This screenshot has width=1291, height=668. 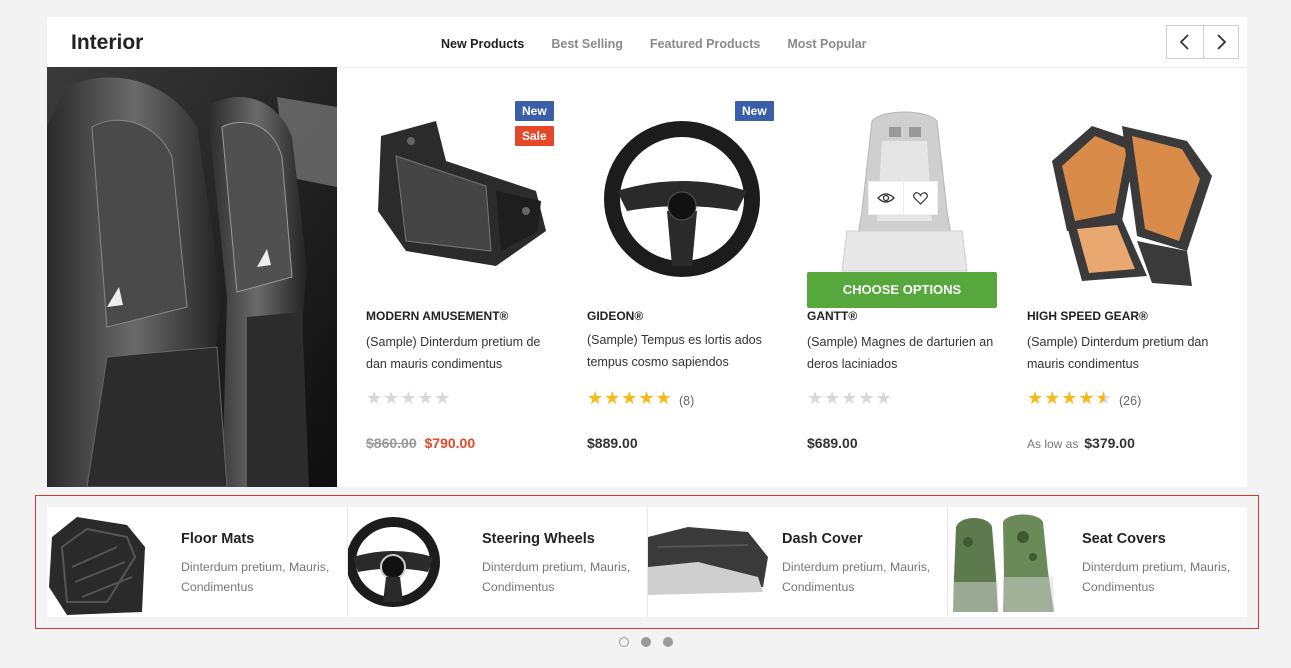 I want to click on wishlist-button, so click(x=919, y=198).